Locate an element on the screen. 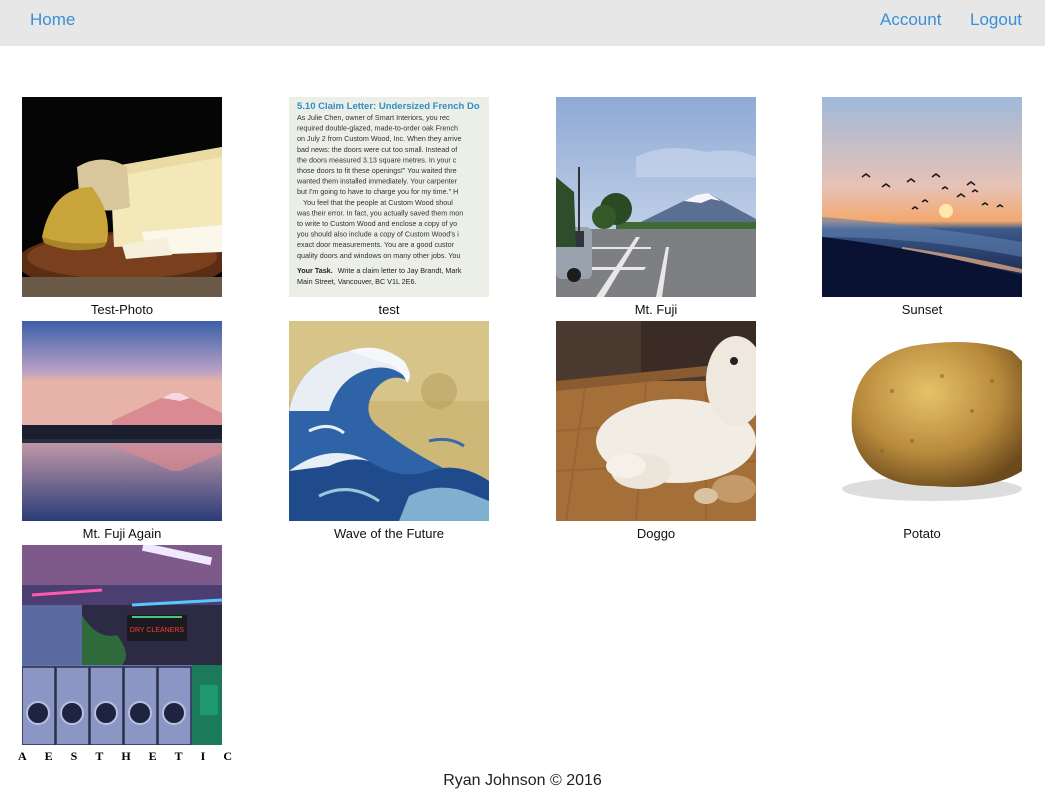 Image resolution: width=1045 pixels, height=806 pixels. nav-account-link: Account is located at coordinates (910, 20).